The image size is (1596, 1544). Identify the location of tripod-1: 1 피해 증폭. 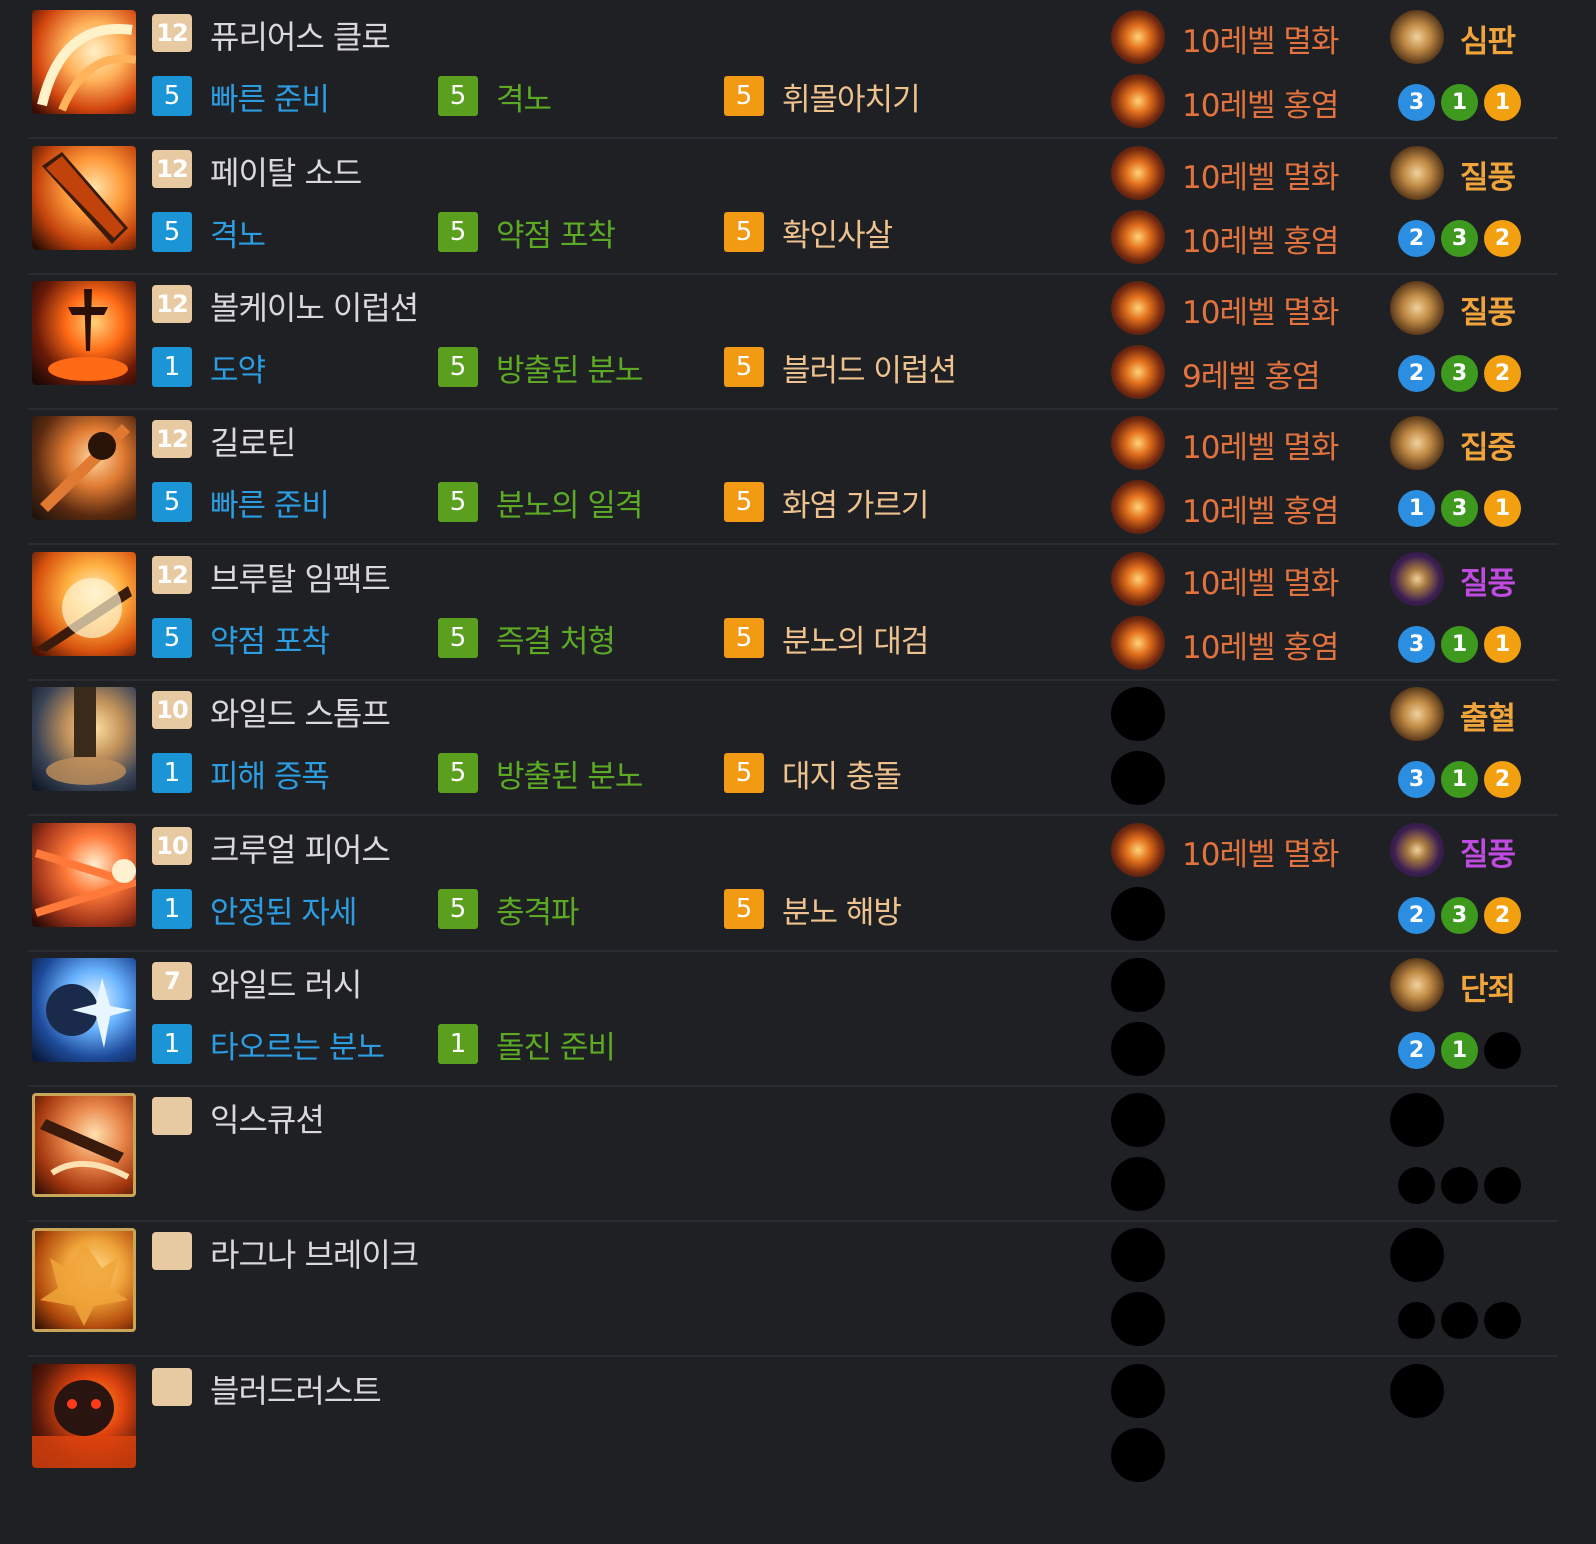
(241, 774).